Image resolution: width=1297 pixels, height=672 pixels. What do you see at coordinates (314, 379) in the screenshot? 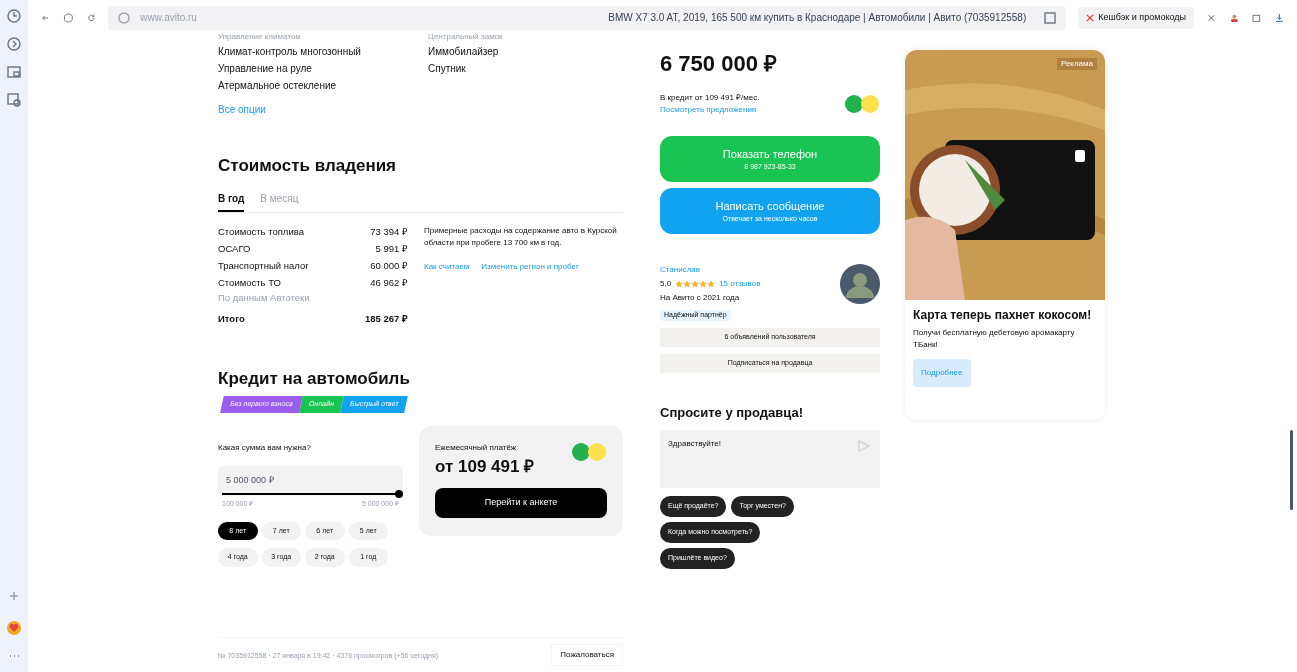
I see `section-title: Кредит на автомобиль` at bounding box center [314, 379].